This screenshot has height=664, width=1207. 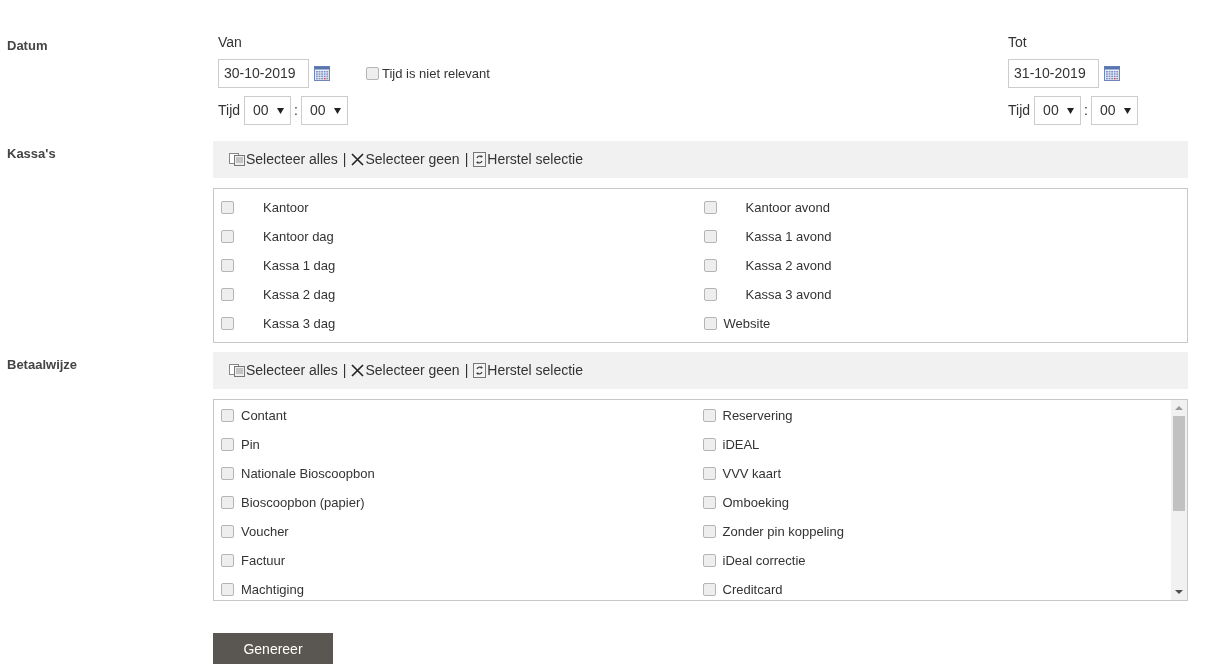 I want to click on section-label: Betaalwijze, so click(x=42, y=364).